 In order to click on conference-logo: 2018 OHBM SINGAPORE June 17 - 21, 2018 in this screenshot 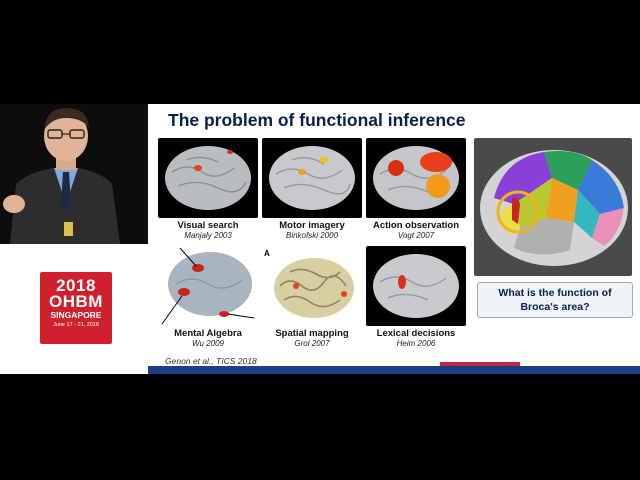, I will do `click(76, 308)`.